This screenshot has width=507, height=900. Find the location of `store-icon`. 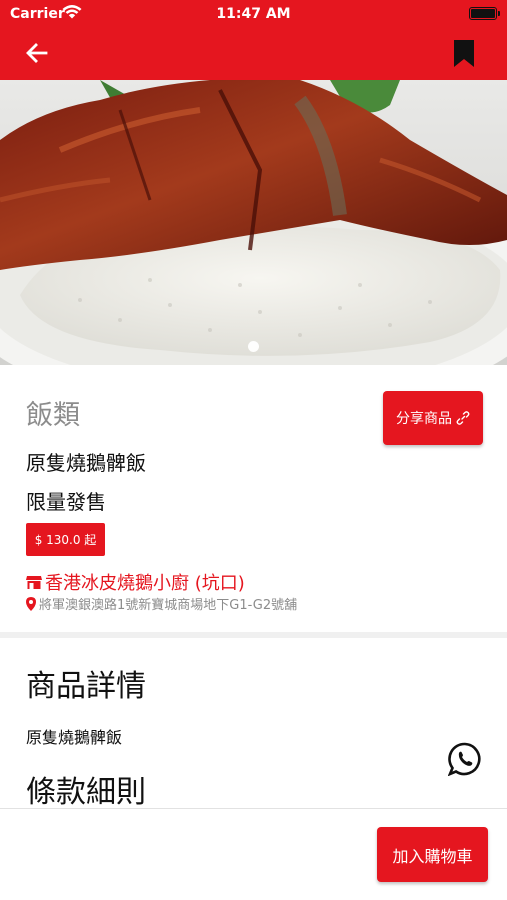

store-icon is located at coordinates (34, 582).